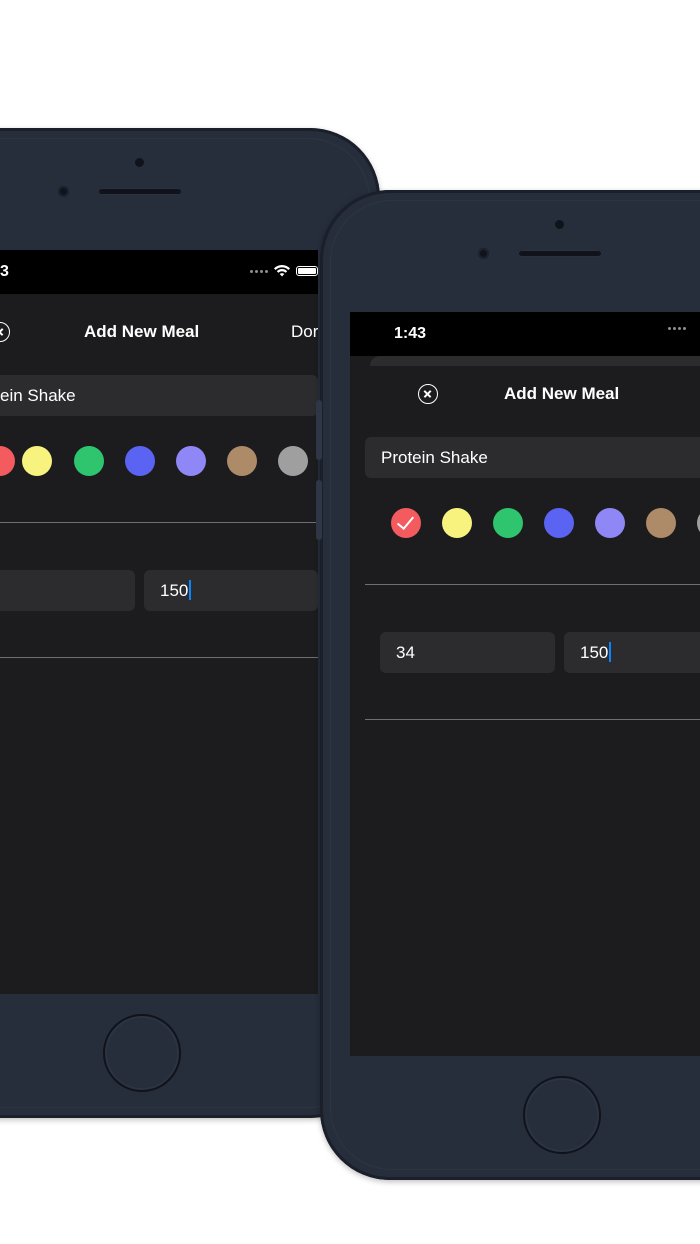 This screenshot has height=1244, width=700. What do you see at coordinates (319, 510) in the screenshot?
I see `front-phone-volume-down` at bounding box center [319, 510].